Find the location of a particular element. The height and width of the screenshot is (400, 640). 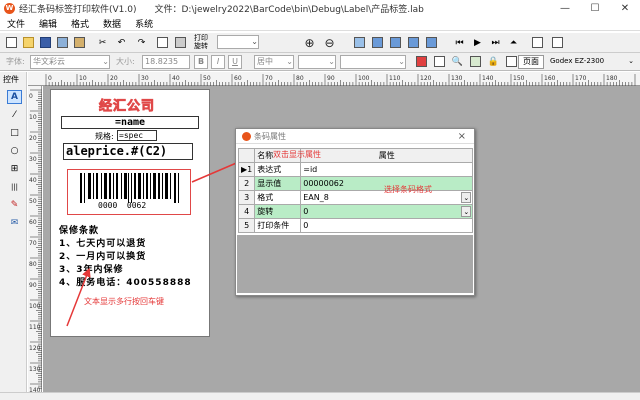

grid-corner is located at coordinates (246, 155).